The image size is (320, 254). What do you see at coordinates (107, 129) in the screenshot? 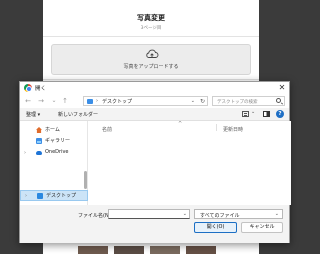
I see `column-header-name: 名前` at bounding box center [107, 129].